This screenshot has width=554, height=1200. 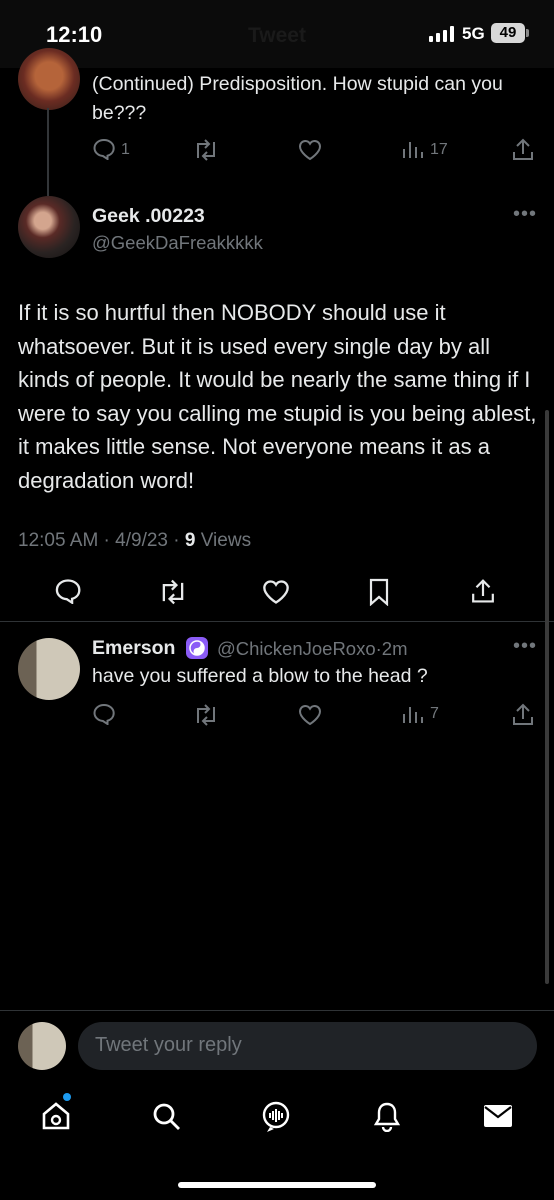 I want to click on yin-yang-icon, so click(x=197, y=648).